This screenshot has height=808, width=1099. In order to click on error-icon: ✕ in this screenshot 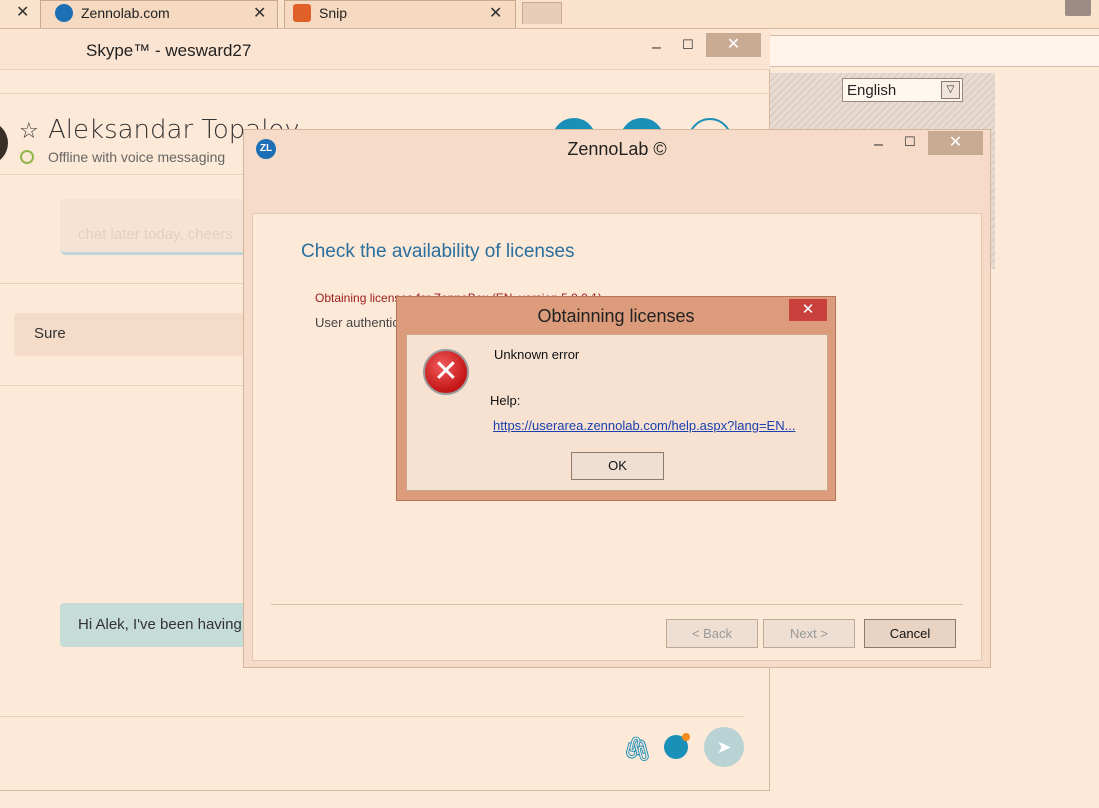, I will do `click(446, 372)`.